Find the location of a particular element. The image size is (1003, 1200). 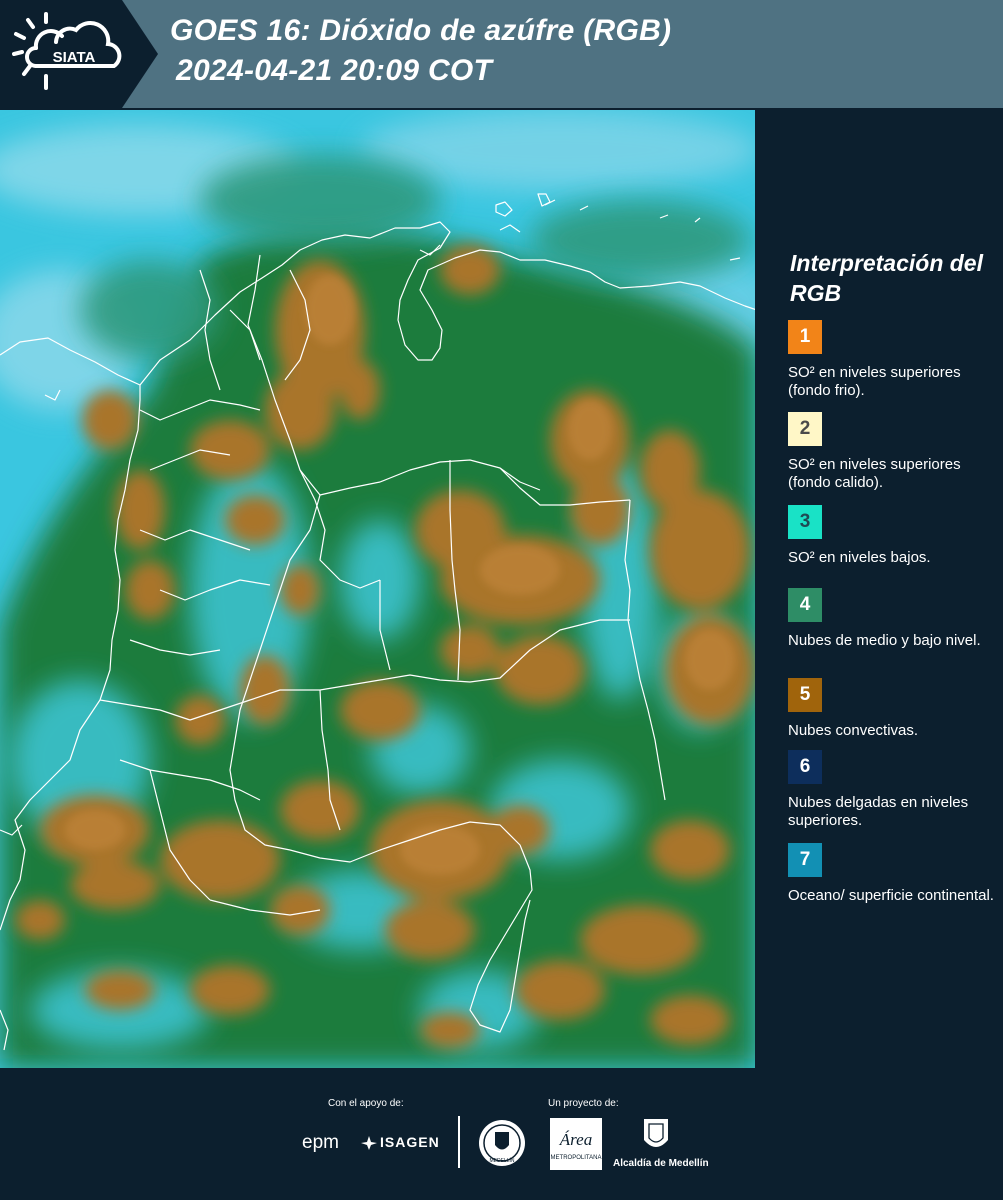

footer-divider is located at coordinates (459, 1142).